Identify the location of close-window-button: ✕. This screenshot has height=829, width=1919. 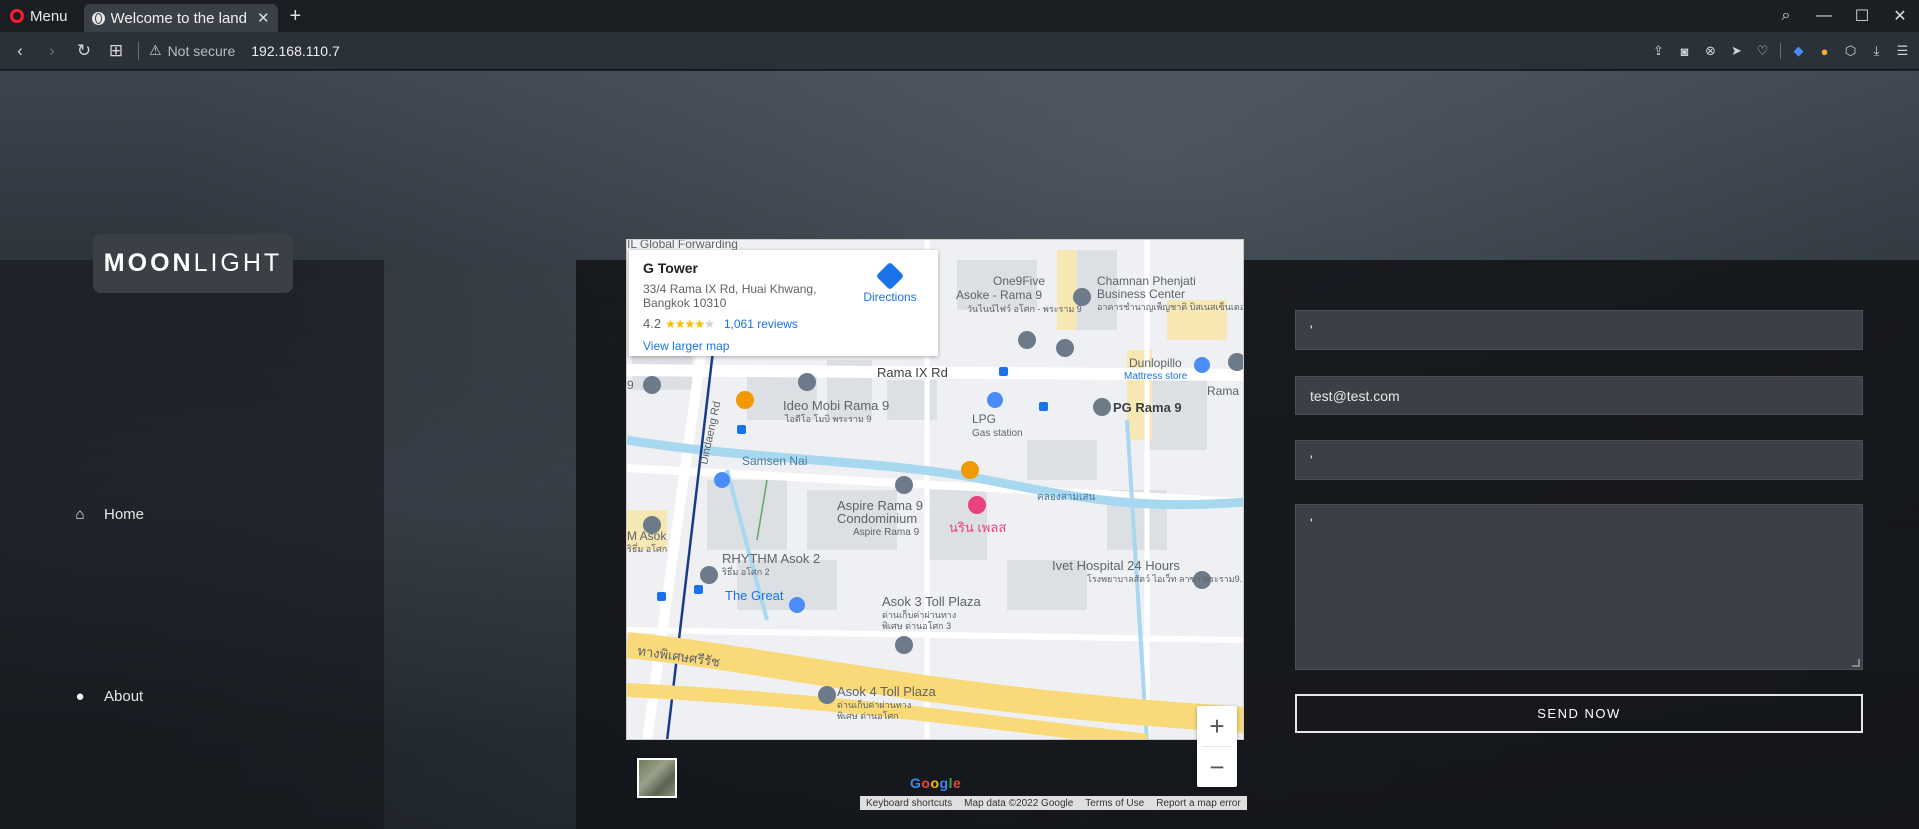
(1900, 16).